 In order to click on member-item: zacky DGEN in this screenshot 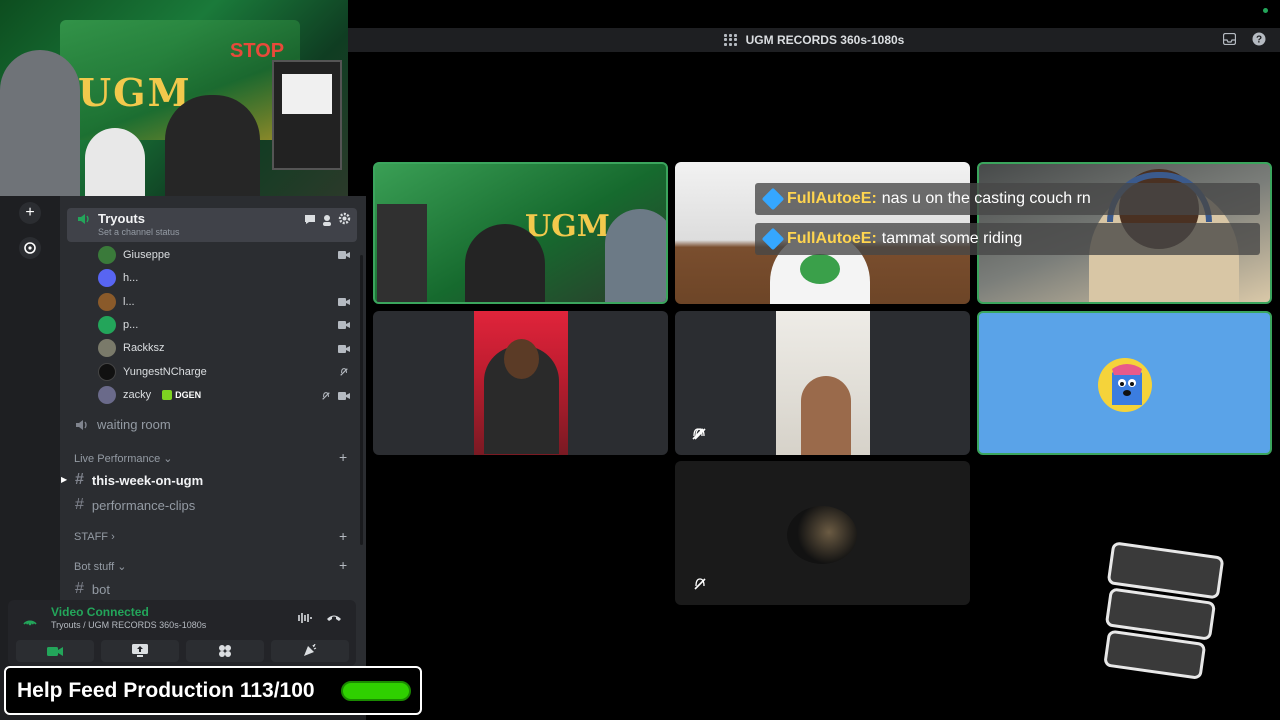, I will do `click(149, 395)`.